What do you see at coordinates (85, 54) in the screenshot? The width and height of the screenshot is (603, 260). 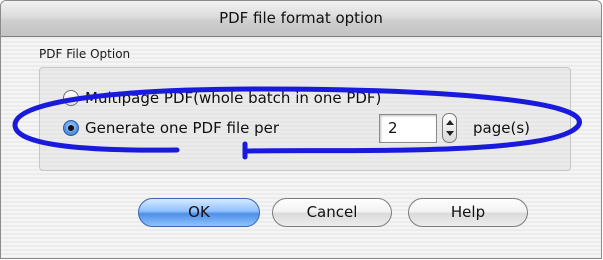 I see `group-label: PDF File Option` at bounding box center [85, 54].